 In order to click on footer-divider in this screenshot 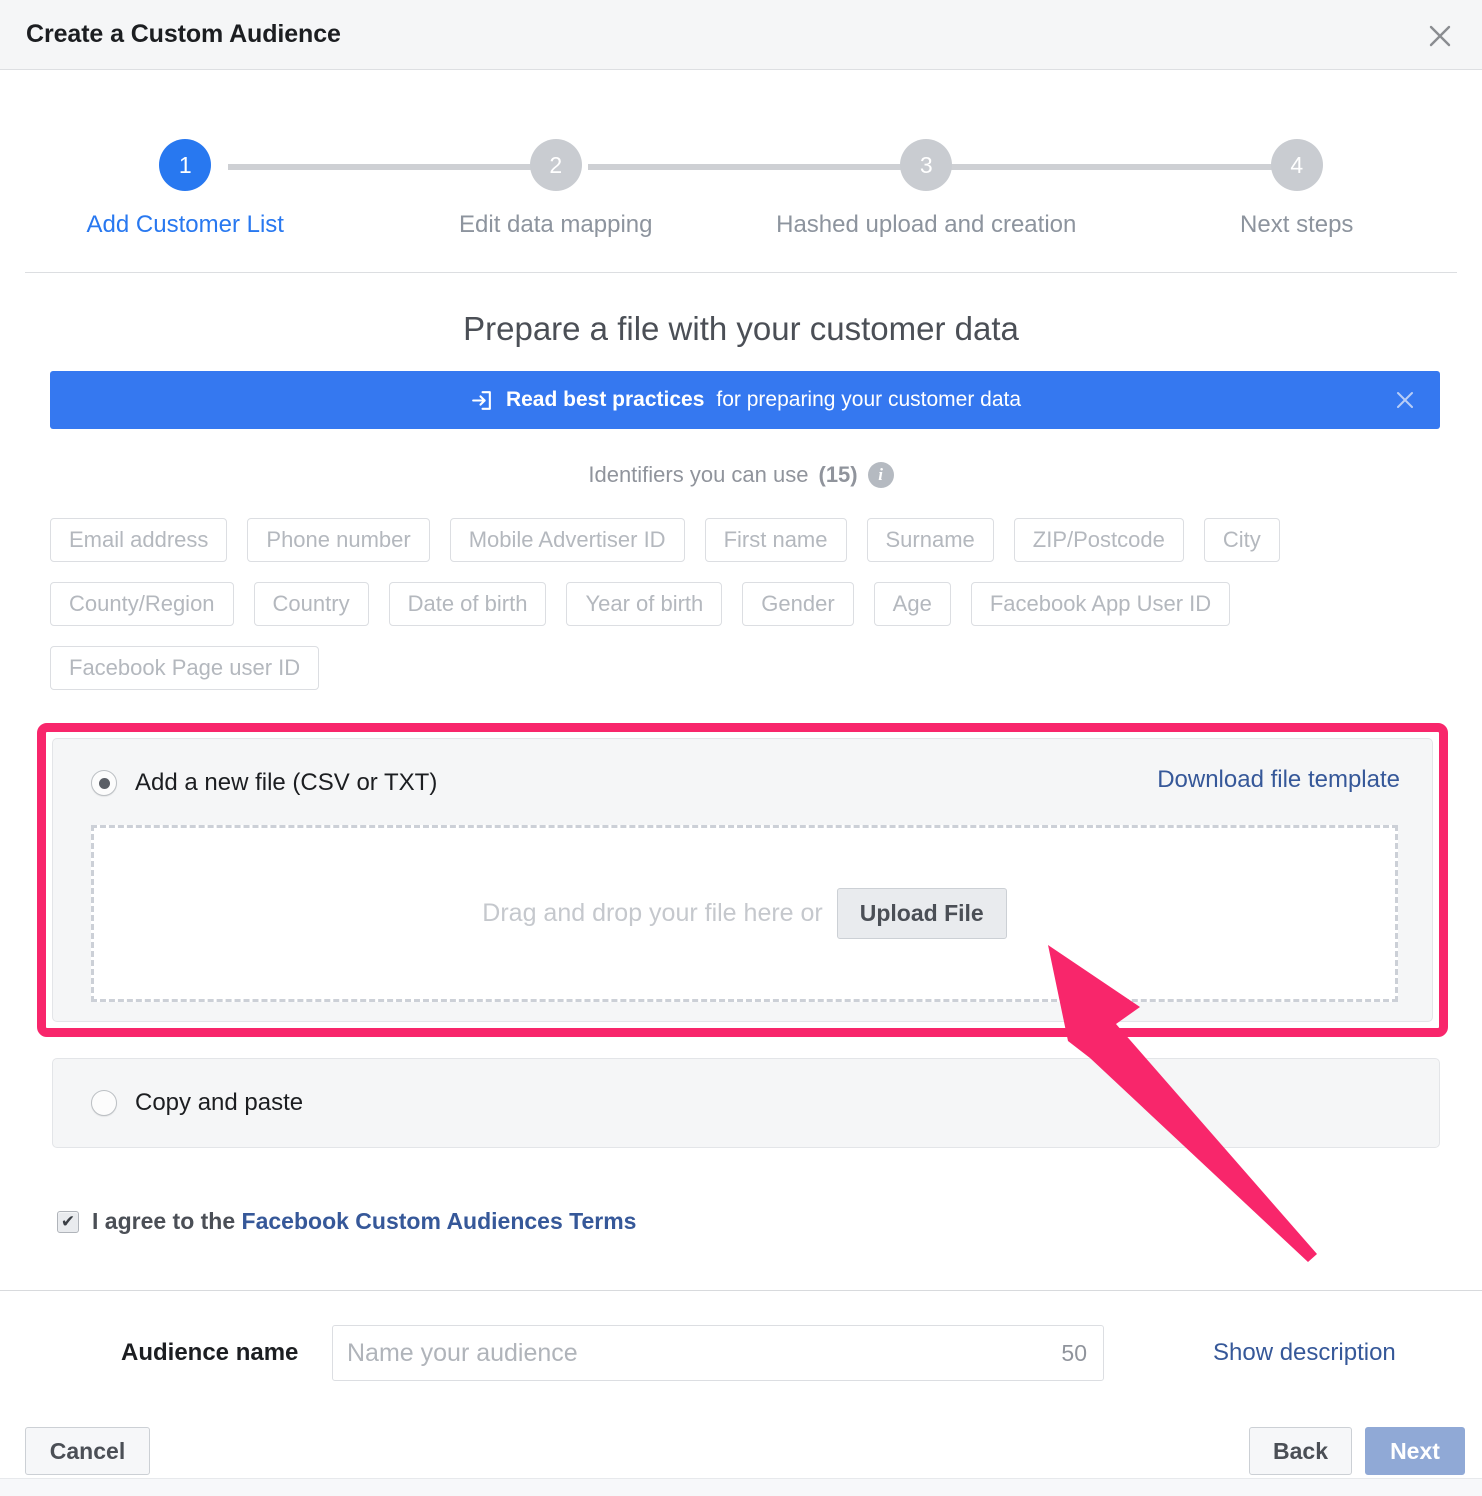, I will do `click(741, 1290)`.